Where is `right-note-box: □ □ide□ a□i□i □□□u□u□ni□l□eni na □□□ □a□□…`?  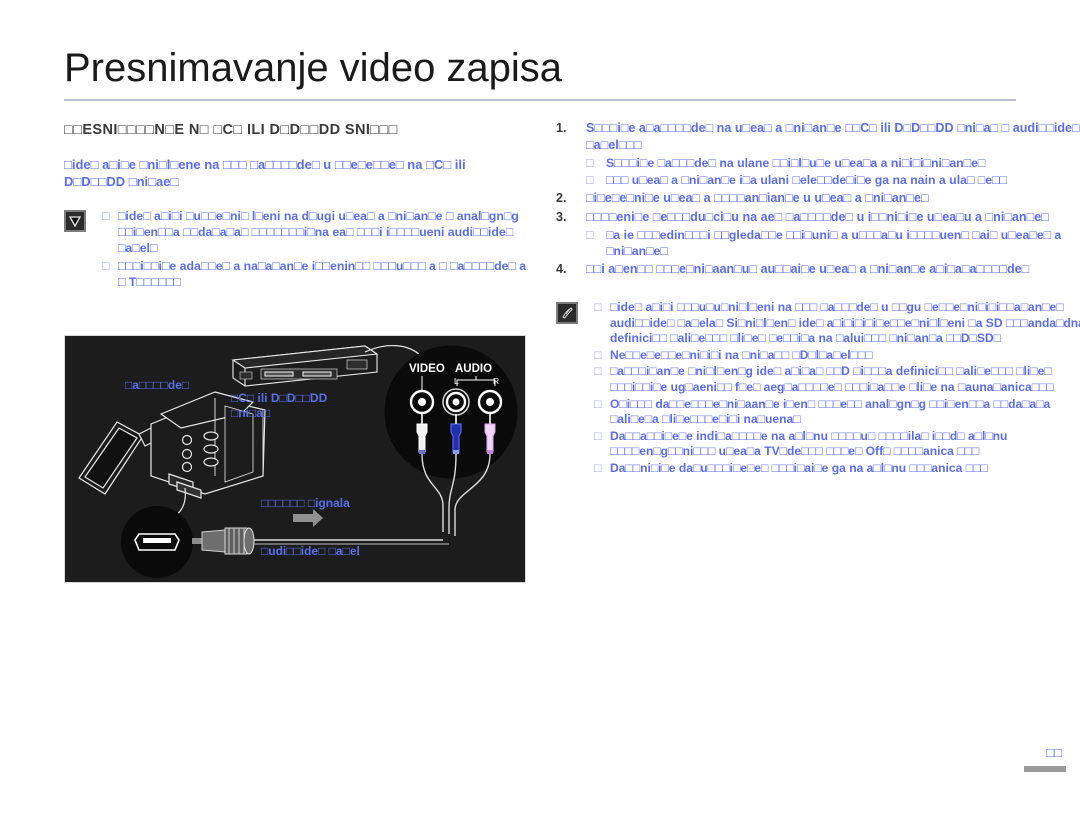
right-note-box: □ □ide□ a□i□i □□□u□u□ni□l□eni na □□□ □a□□… is located at coordinates (818, 388).